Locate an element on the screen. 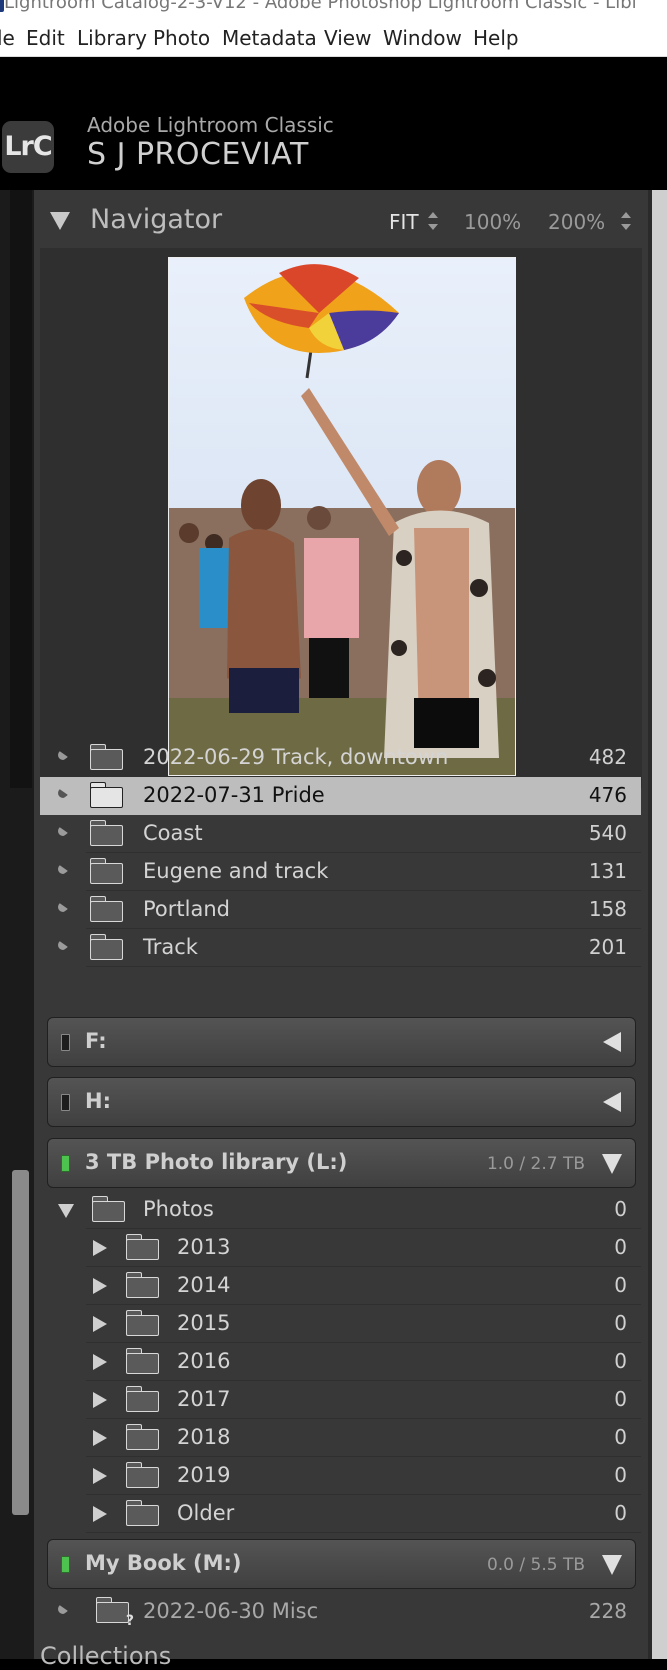 This screenshot has height=1670, width=667. navigator-header: Navigator FIT 100% 200% is located at coordinates (341, 219).